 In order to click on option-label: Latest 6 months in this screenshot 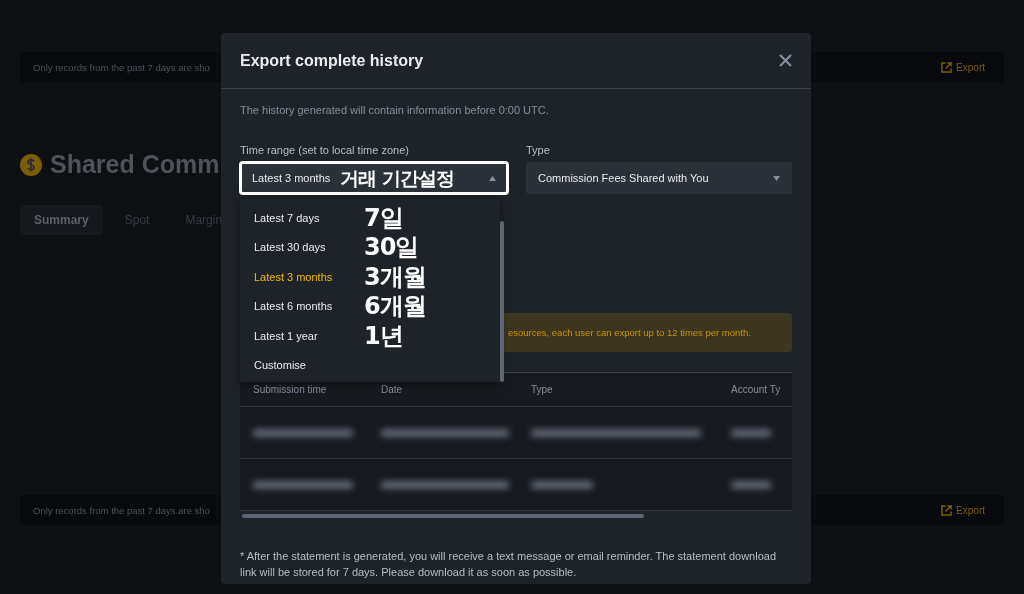, I will do `click(294, 306)`.